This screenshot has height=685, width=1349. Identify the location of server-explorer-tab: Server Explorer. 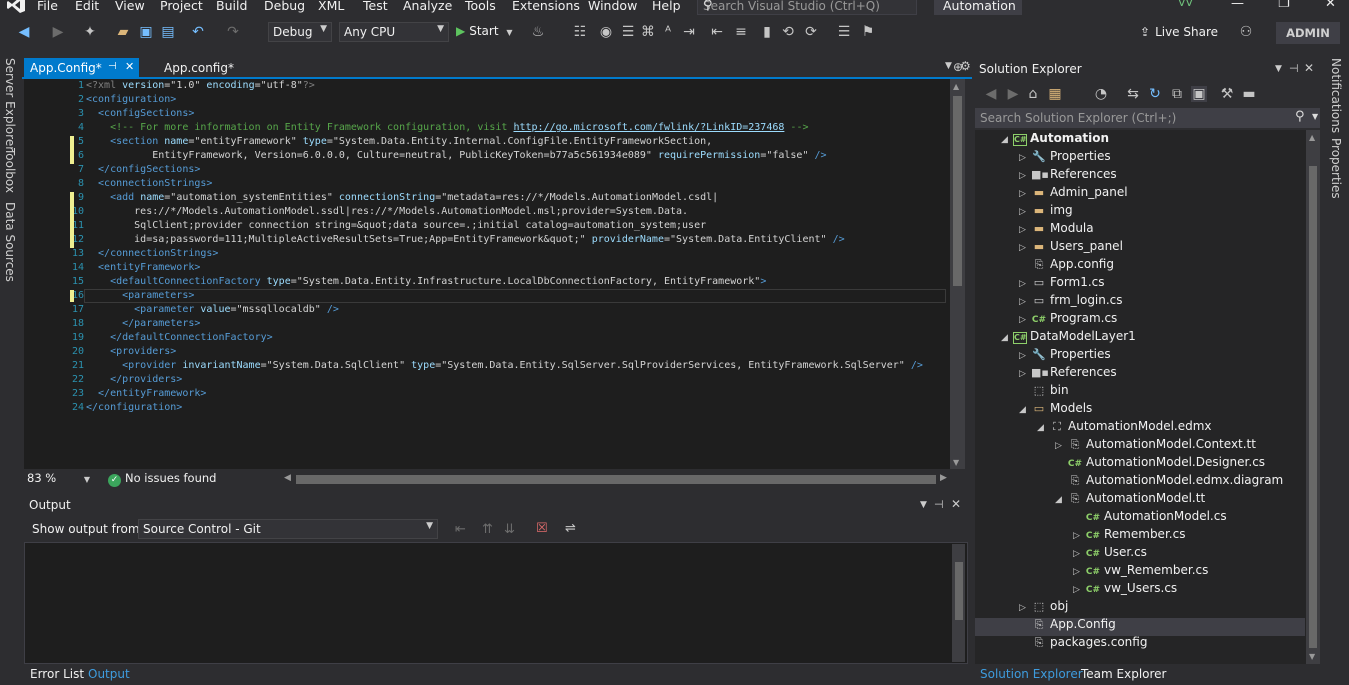
(10, 104).